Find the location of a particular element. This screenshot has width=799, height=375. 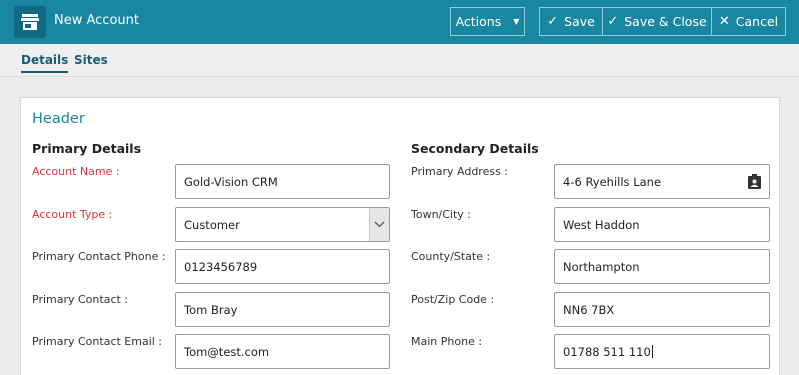

caret-down-icon: ▼ is located at coordinates (516, 21).